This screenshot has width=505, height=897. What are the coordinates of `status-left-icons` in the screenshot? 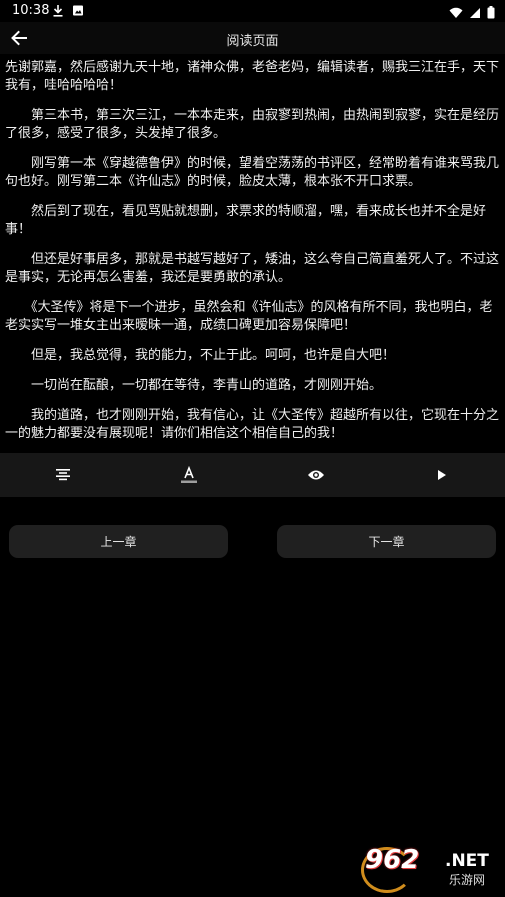 It's located at (68, 10).